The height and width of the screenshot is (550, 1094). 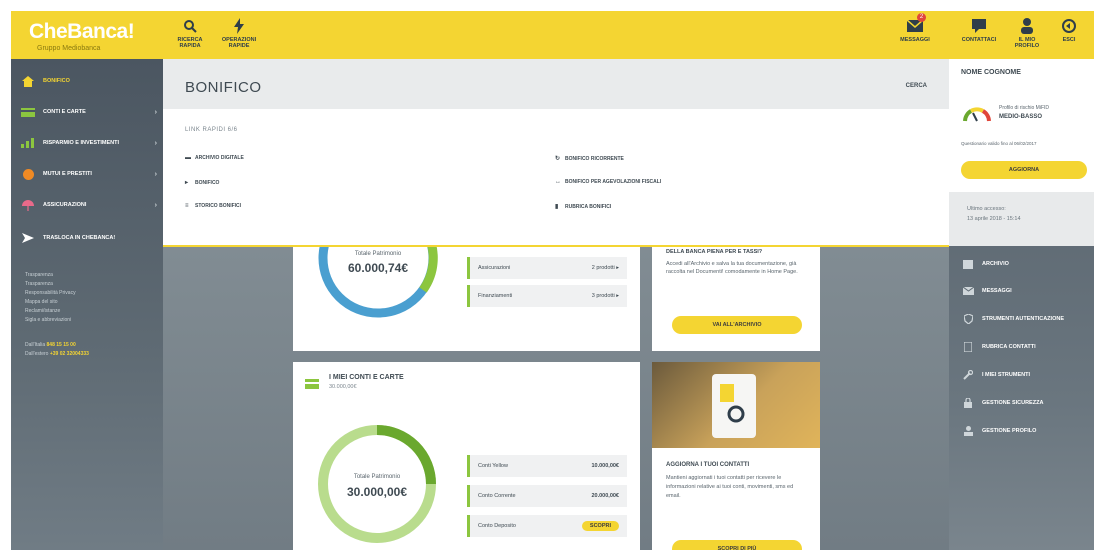 I want to click on patrimonio-label: Totale Patrimonio, so click(x=378, y=254).